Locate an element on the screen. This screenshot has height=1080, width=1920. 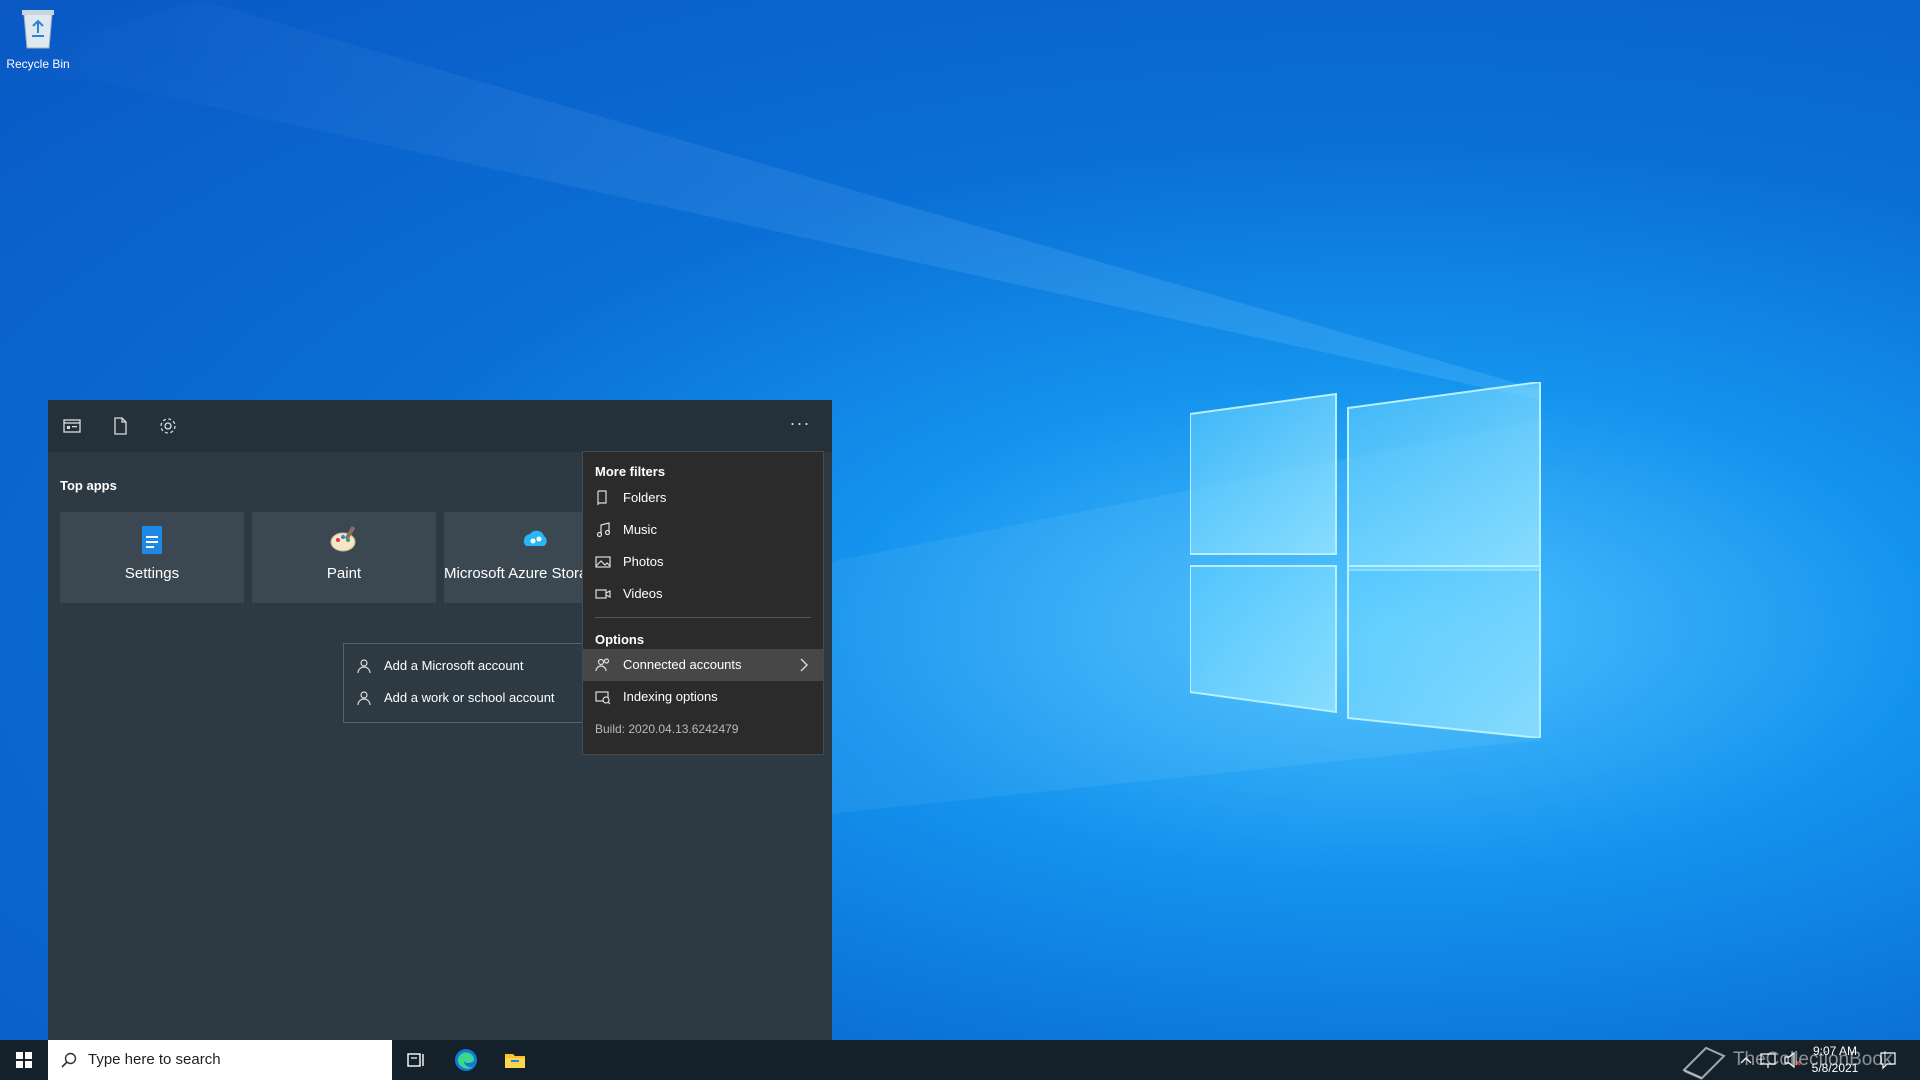
book-icon is located at coordinates (1704, 1063).